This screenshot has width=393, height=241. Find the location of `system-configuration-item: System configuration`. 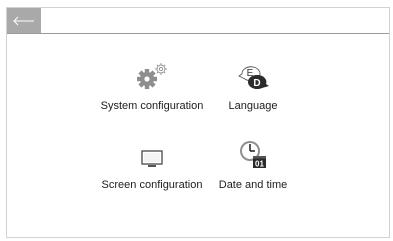

system-configuration-item: System configuration is located at coordinates (152, 86).